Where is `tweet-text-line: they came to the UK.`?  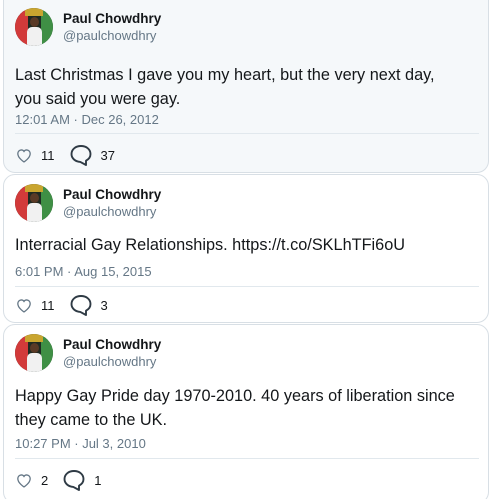
tweet-text-line: they came to the UK. is located at coordinates (91, 420).